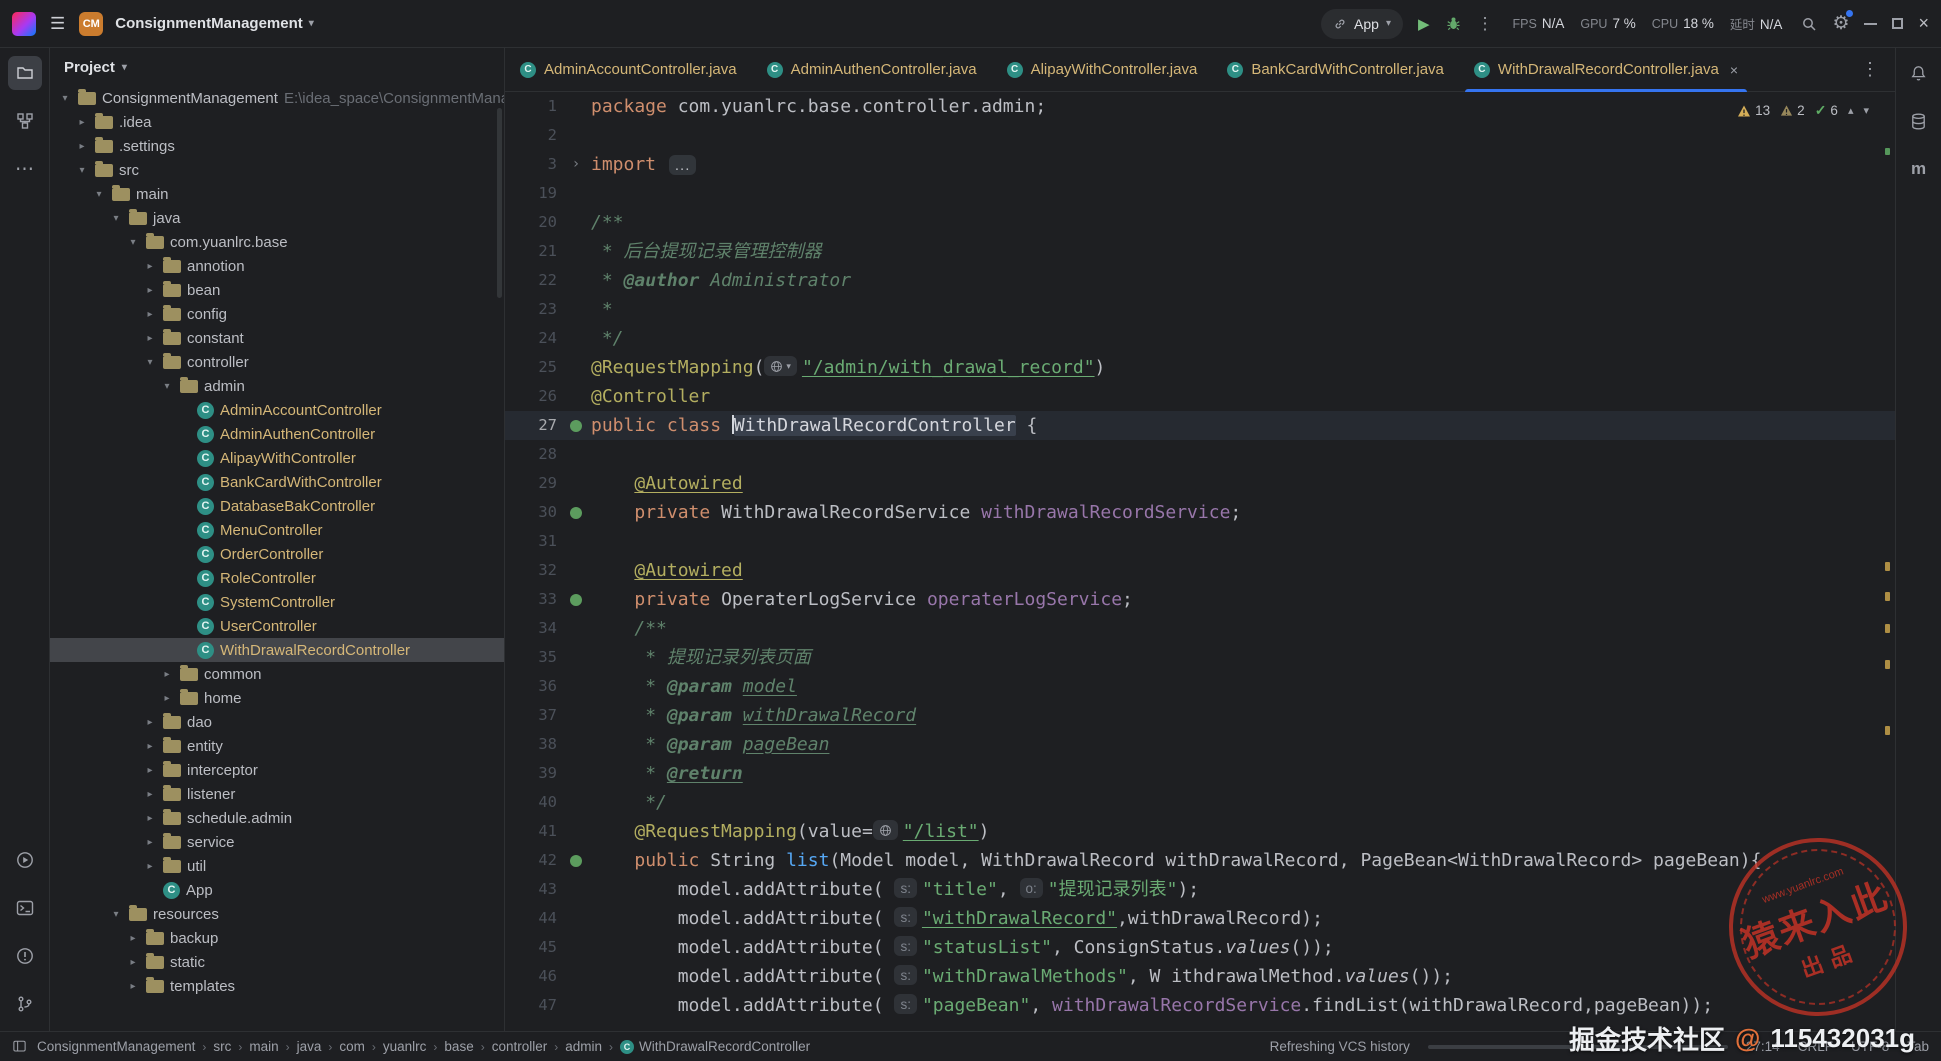  Describe the element at coordinates (1200, 802) in the screenshot. I see `code-line-40: 40 */` at that location.